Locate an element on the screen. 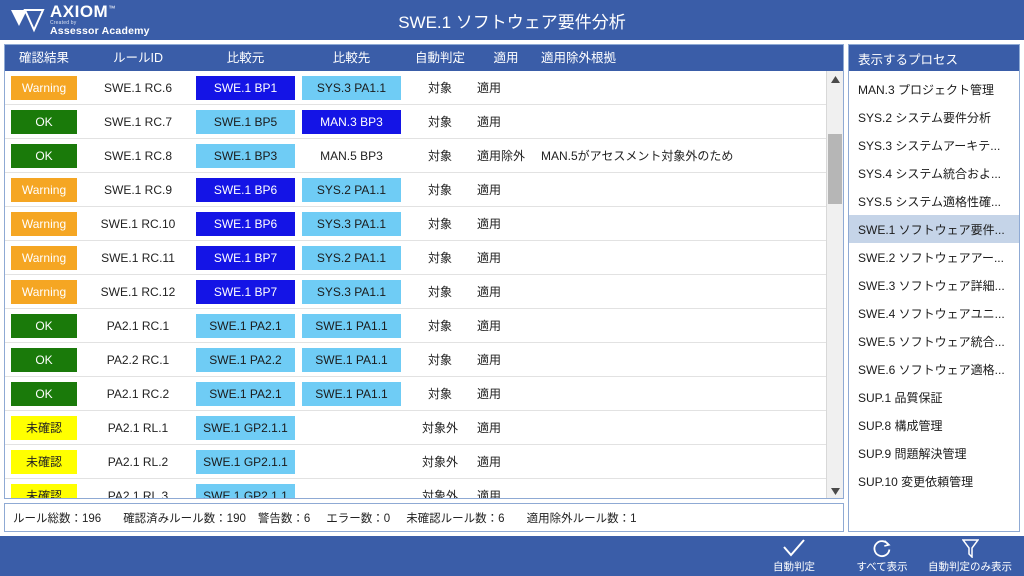 The width and height of the screenshot is (1024, 576). cell-rule-id: SWE.1 RC.6 is located at coordinates (137, 87).